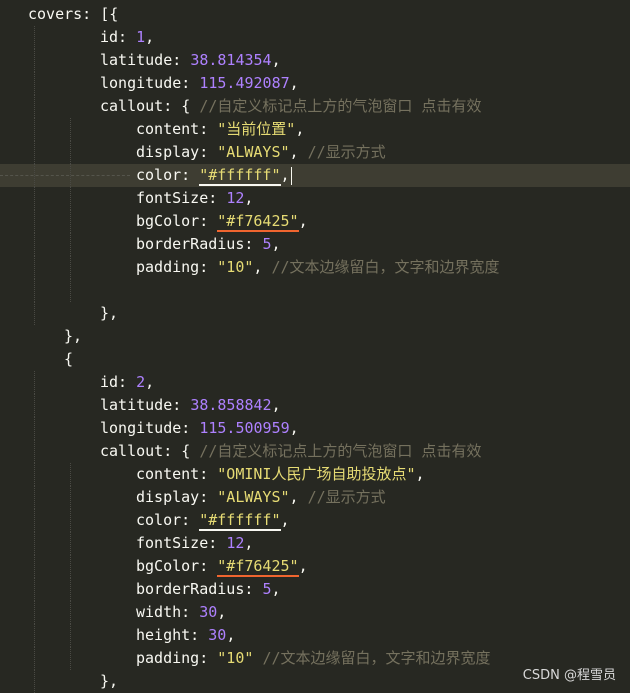  What do you see at coordinates (168, 612) in the screenshot?
I see `code-token: width:` at bounding box center [168, 612].